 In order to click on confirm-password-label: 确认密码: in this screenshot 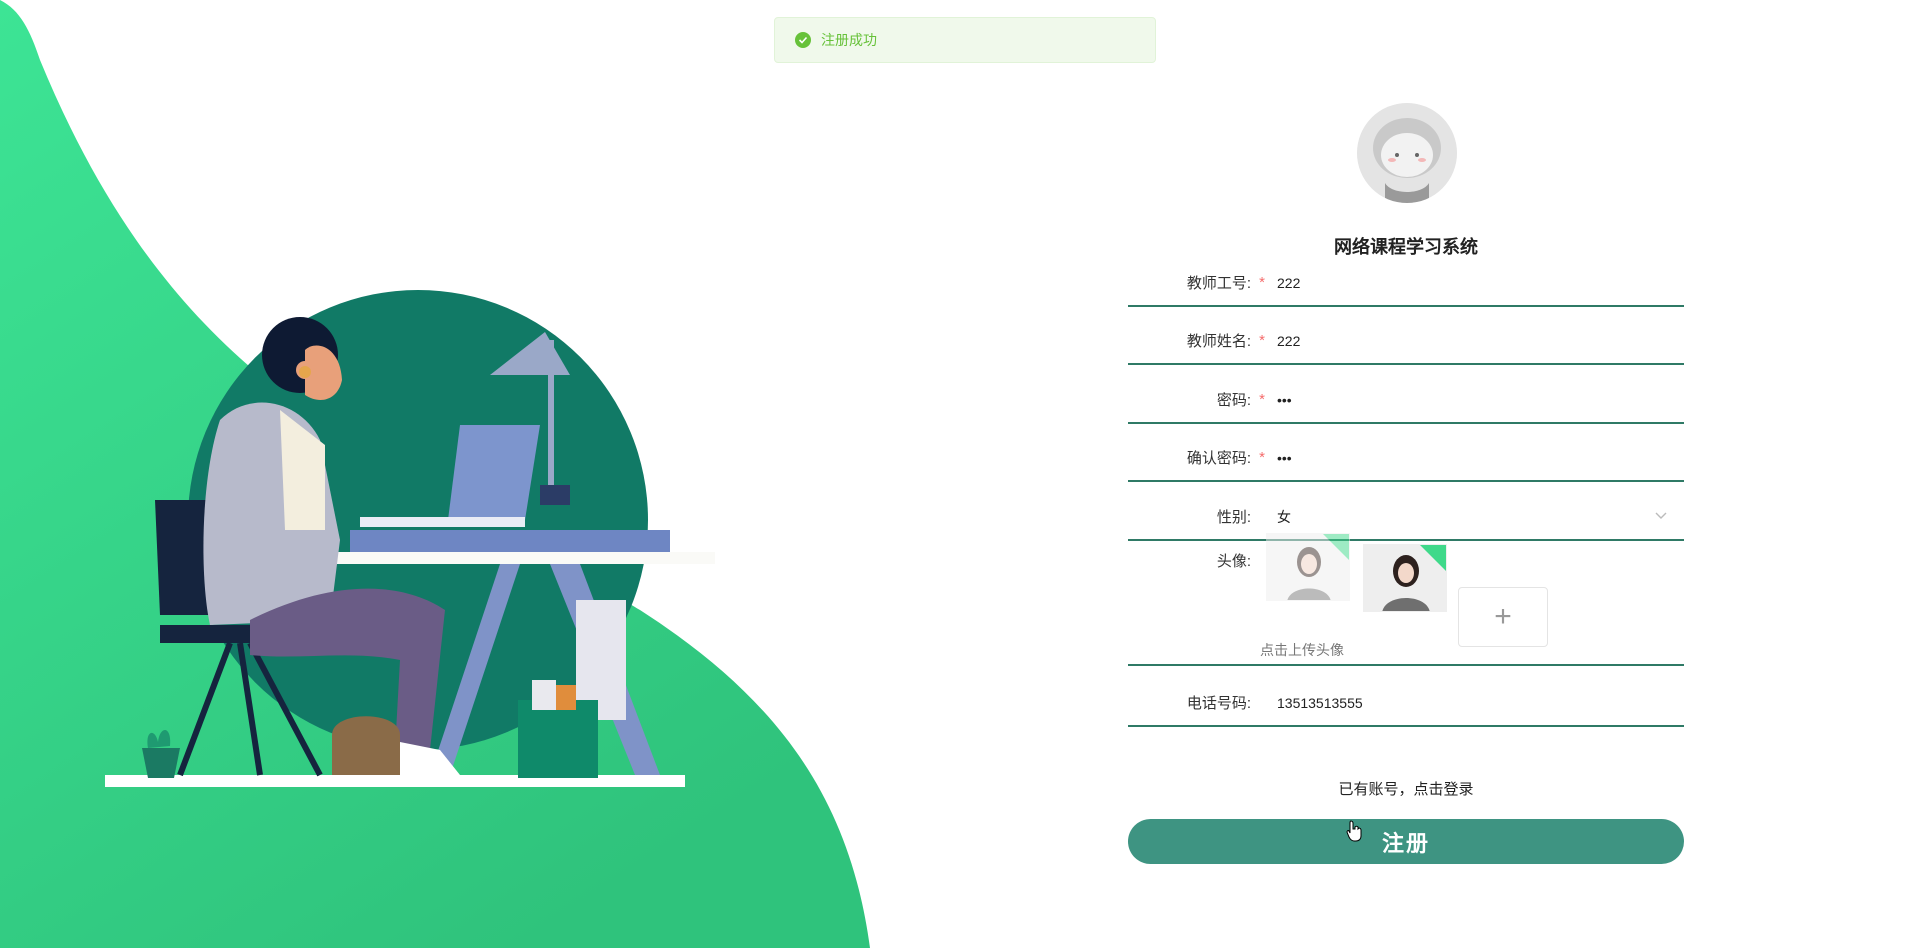, I will do `click(1218, 458)`.